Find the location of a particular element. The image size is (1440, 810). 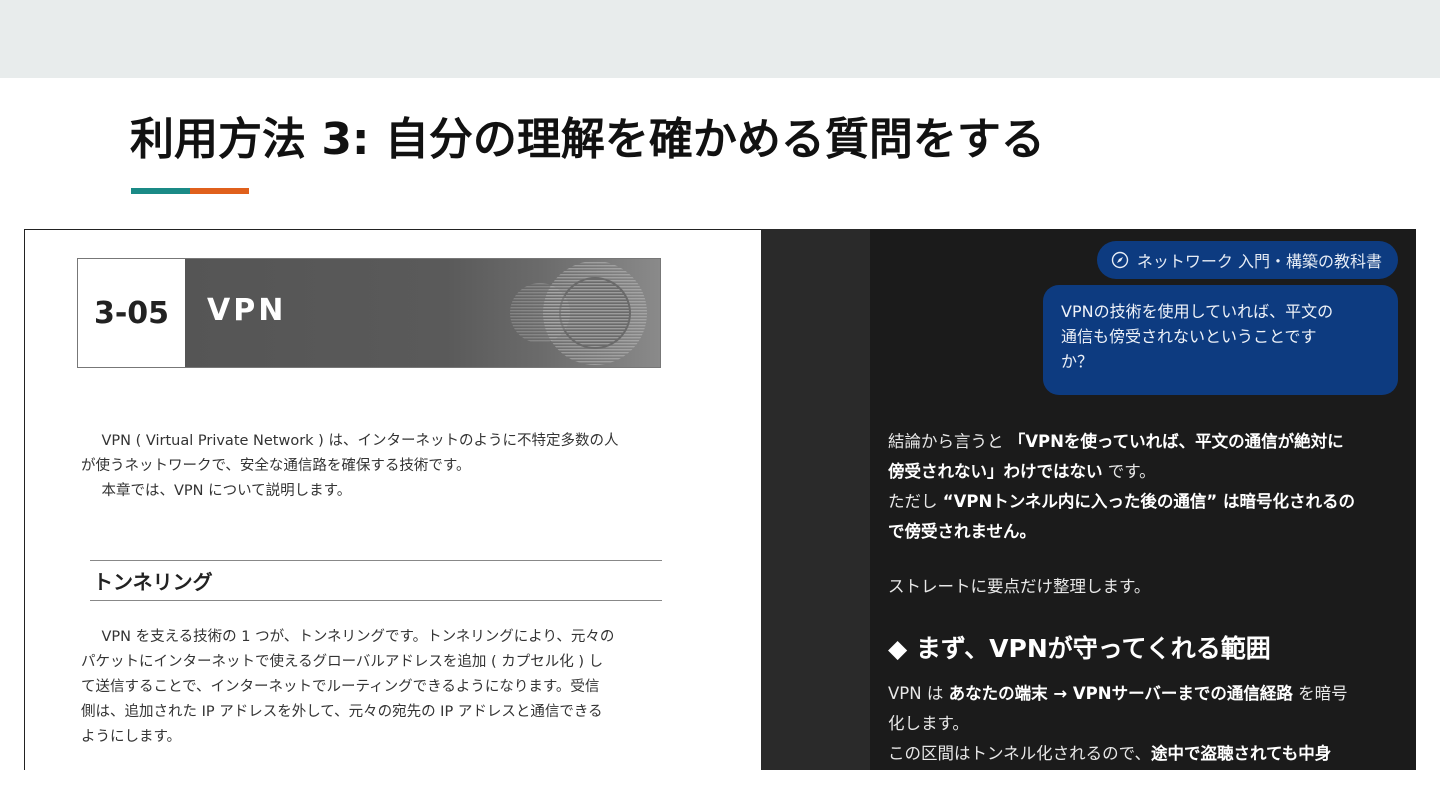

section-line: ようにします。 is located at coordinates (131, 737).